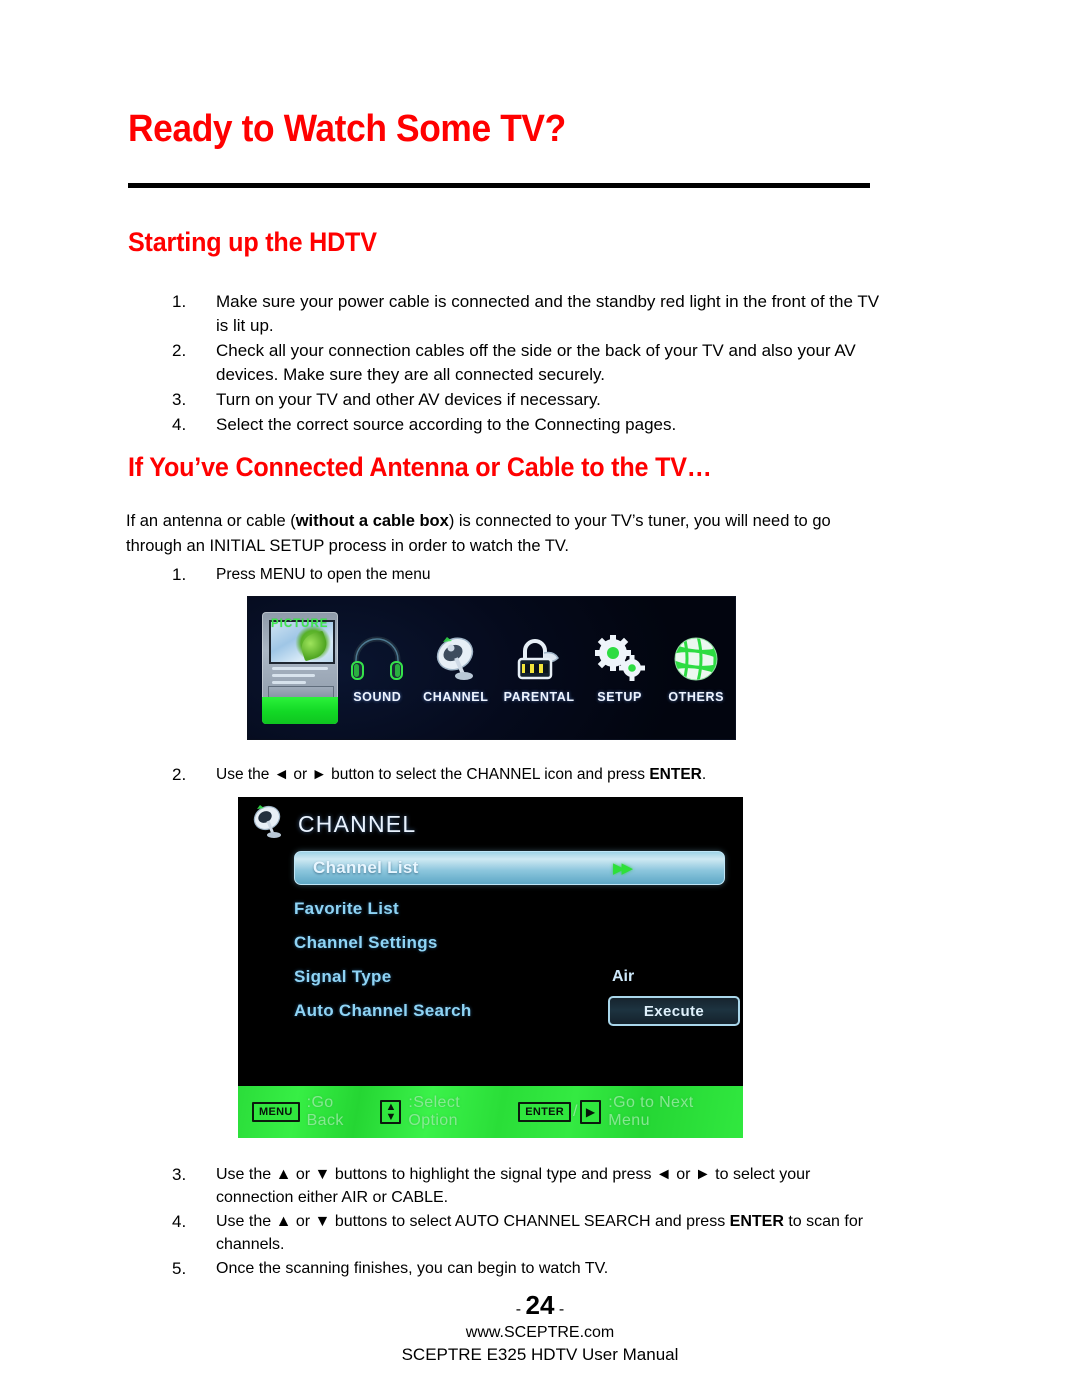 This screenshot has height=1397, width=1080. Describe the element at coordinates (252, 242) in the screenshot. I see `section-heading-starting-up: Starting up the HDTV` at that location.